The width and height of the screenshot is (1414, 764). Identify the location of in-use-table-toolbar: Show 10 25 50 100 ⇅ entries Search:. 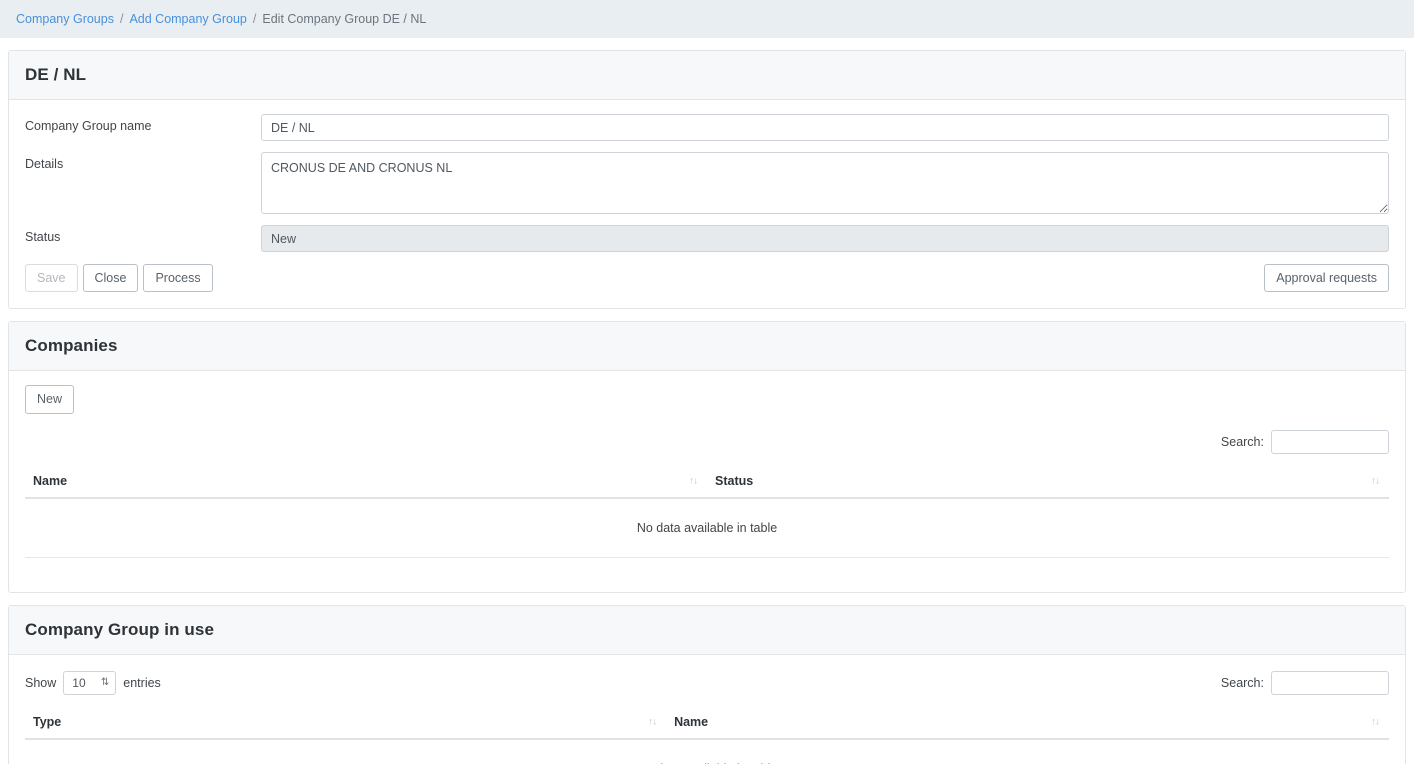
(707, 683).